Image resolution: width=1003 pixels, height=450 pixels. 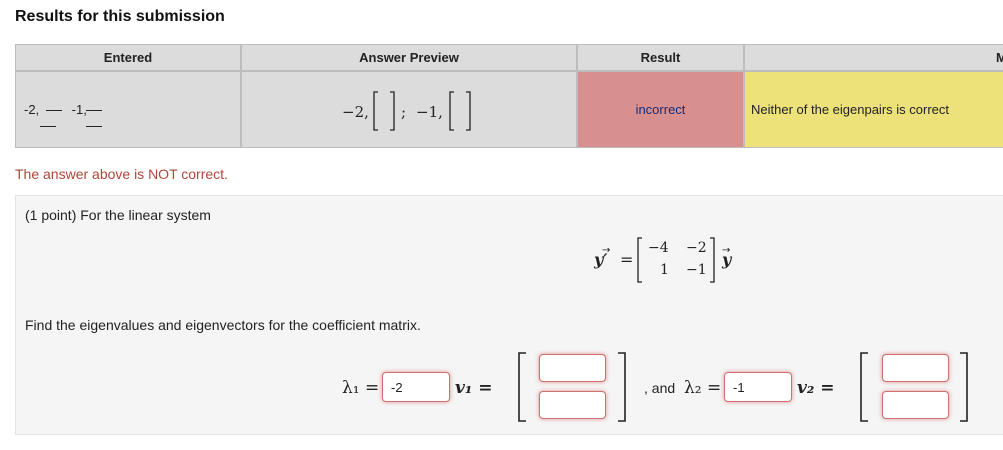 What do you see at coordinates (850, 109) in the screenshot?
I see `result-message: Neither of the eigenpairs is correct` at bounding box center [850, 109].